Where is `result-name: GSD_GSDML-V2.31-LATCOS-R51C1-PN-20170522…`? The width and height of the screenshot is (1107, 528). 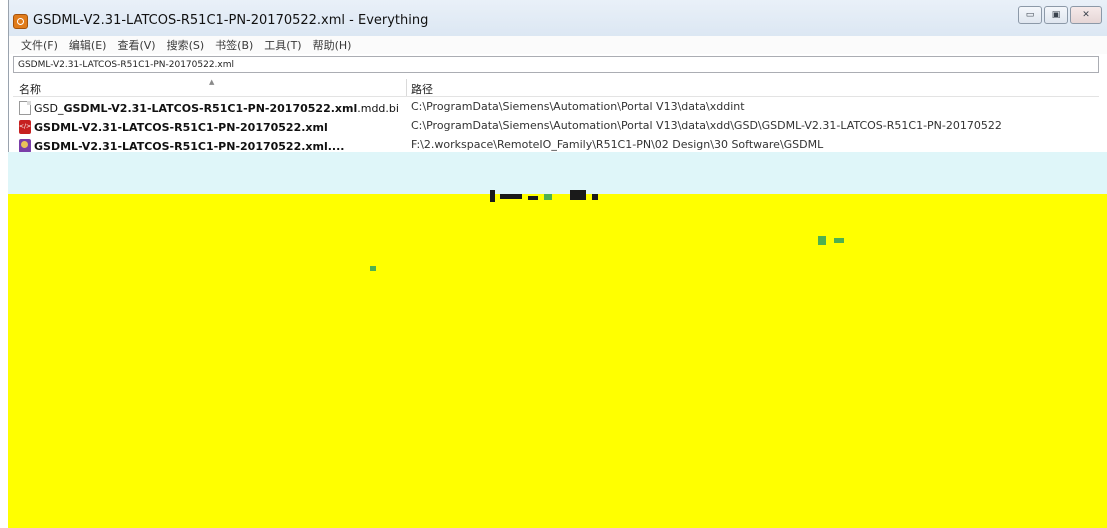
result-name: GSD_GSDML-V2.31-LATCOS-R51C1-PN-20170522… is located at coordinates (216, 108).